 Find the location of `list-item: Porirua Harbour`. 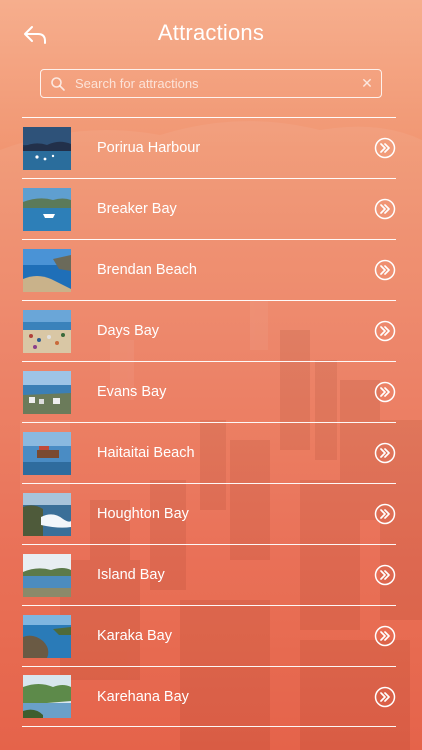

list-item: Porirua Harbour is located at coordinates (209, 147).